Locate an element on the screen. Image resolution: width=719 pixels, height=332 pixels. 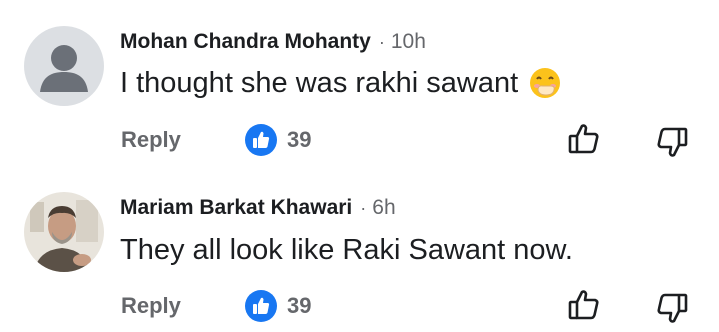
author-name: Mohan Chandra Mohanty is located at coordinates (245, 42).